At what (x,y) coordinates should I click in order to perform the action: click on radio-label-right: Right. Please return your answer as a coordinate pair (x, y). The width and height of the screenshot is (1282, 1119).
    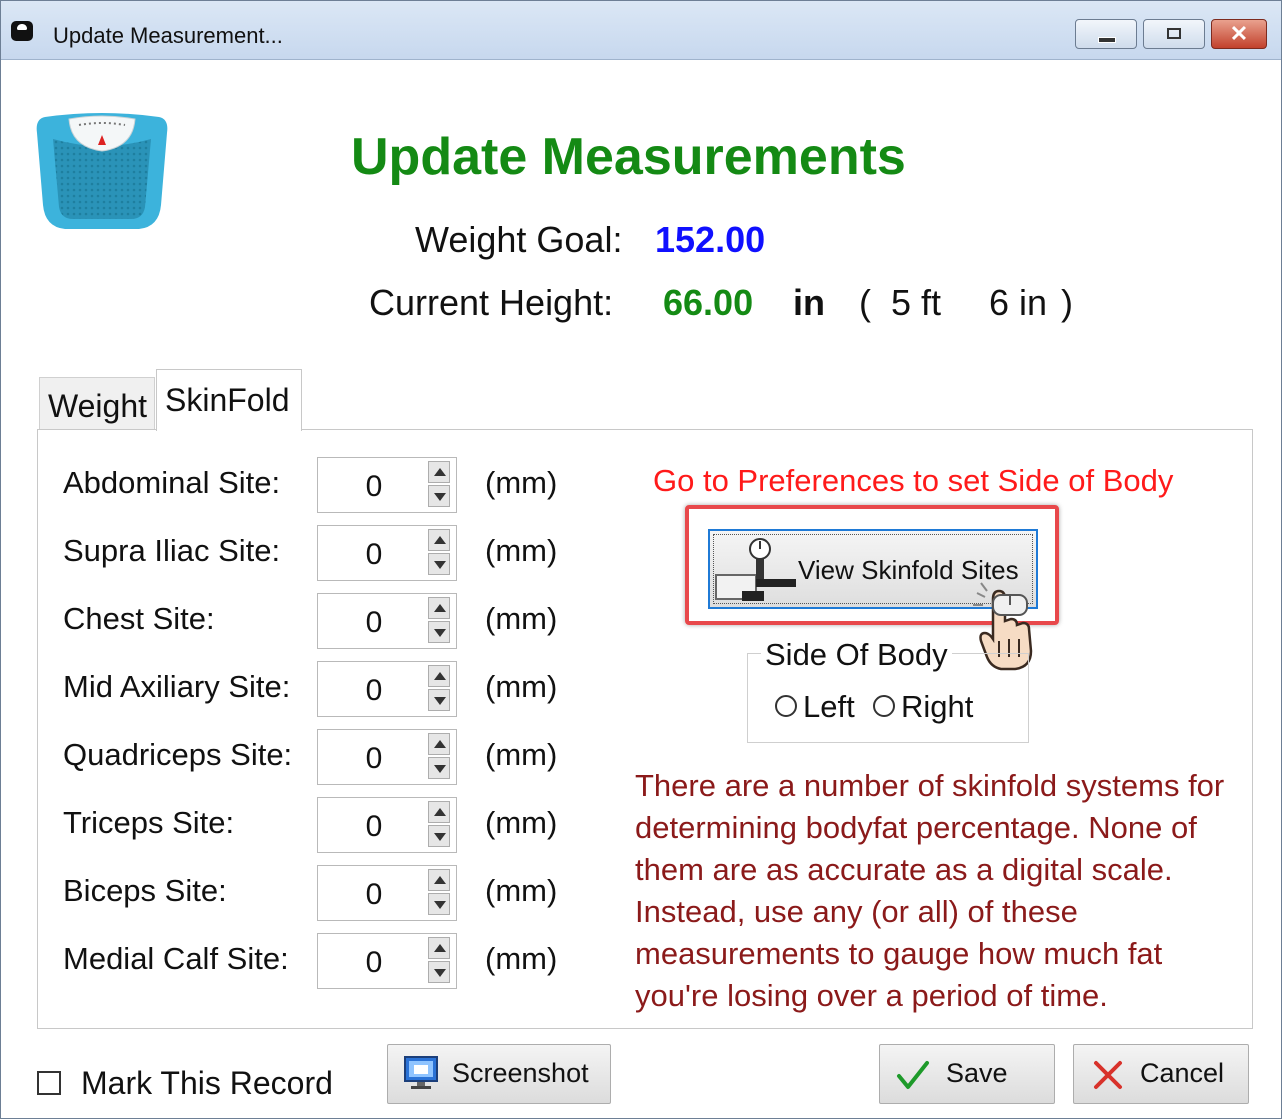
    Looking at the image, I should click on (937, 707).